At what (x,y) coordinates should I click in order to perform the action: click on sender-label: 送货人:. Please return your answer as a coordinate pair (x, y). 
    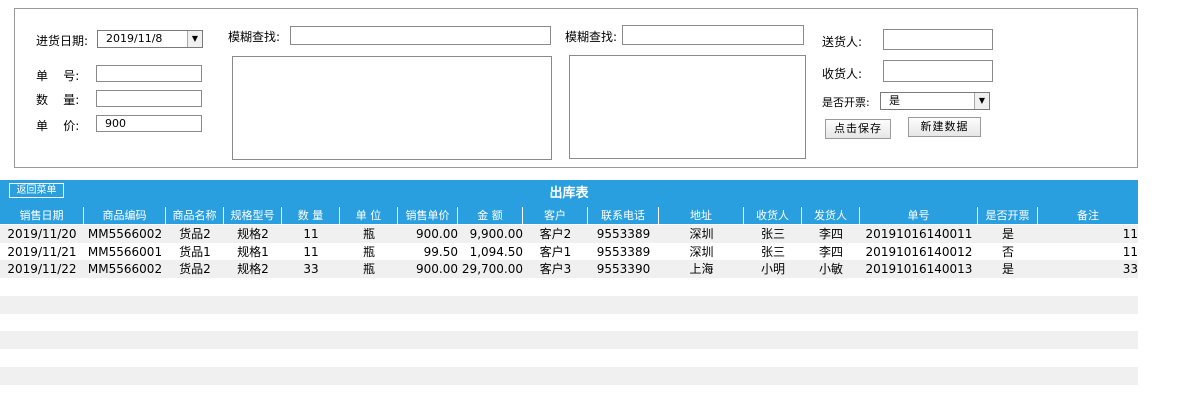
    Looking at the image, I should click on (842, 42).